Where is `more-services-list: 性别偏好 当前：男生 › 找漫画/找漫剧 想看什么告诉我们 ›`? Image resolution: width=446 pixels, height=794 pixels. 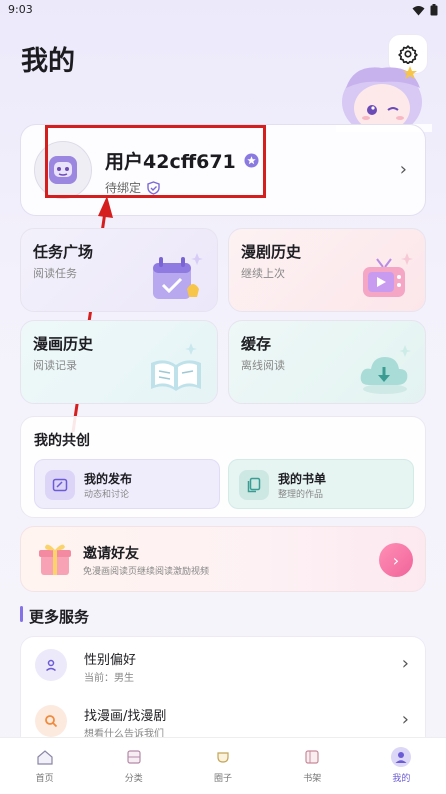
more-services-list: 性别偏好 当前：男生 › 找漫画/找漫剧 想看什么告诉我们 › is located at coordinates (223, 691).